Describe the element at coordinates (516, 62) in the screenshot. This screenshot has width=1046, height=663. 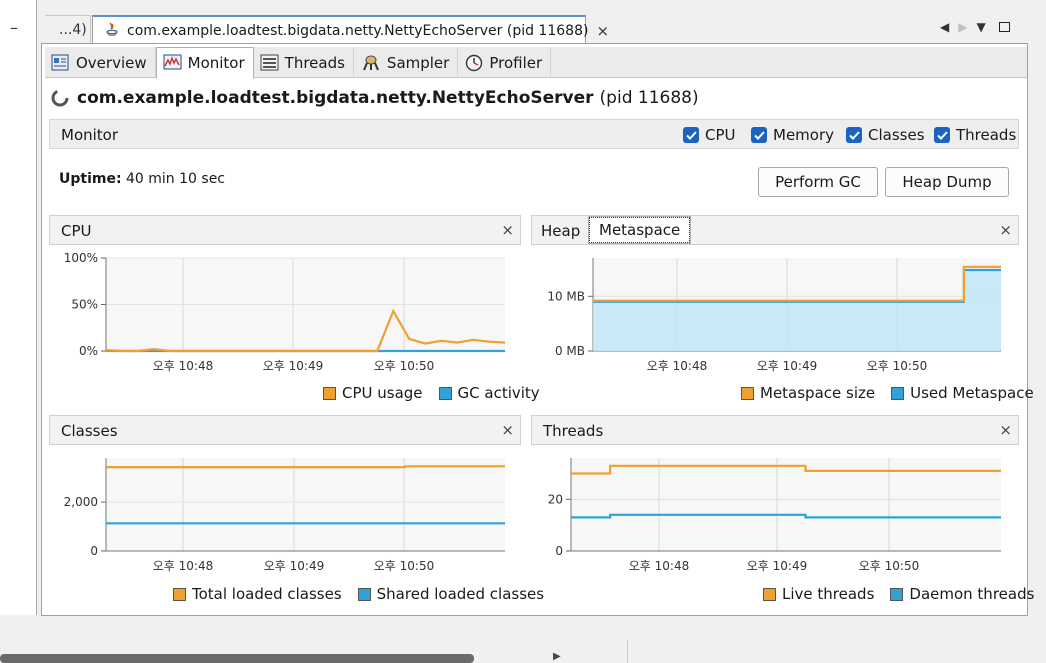
I see `tab-profiler-label: Profiler` at that location.